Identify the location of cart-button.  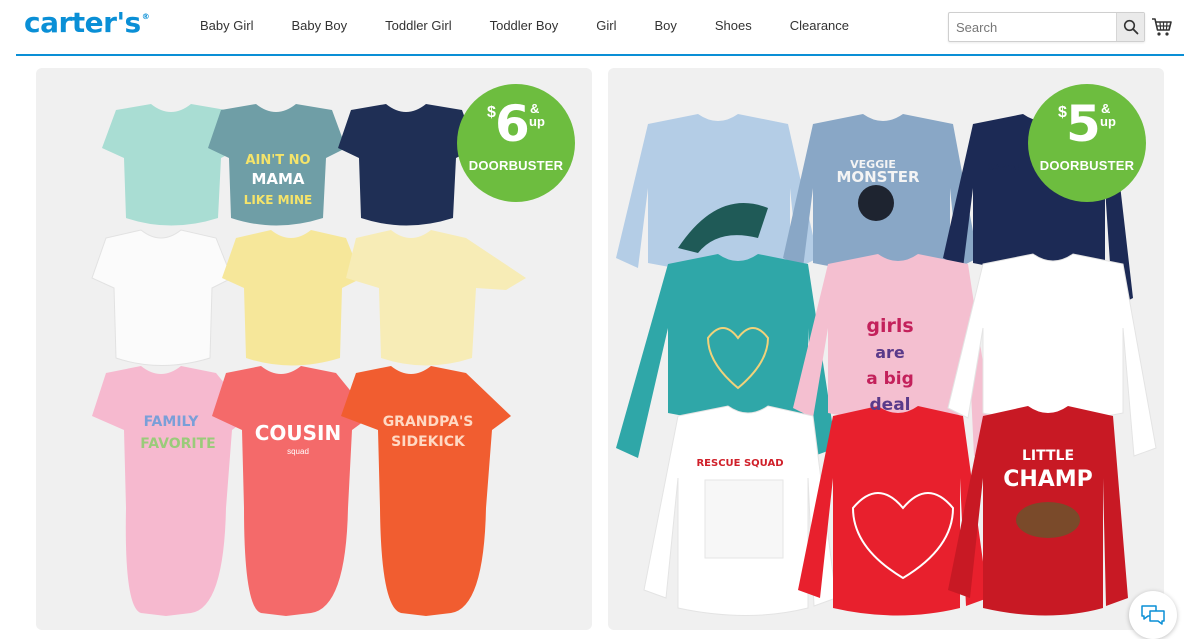
(1162, 27).